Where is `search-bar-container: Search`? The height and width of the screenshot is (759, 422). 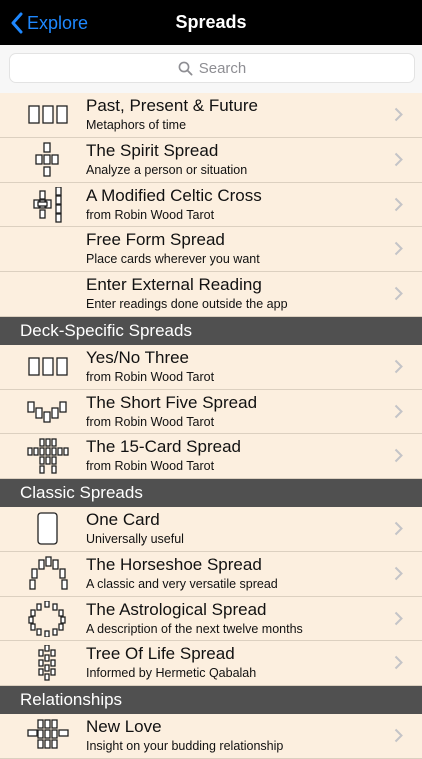 search-bar-container: Search is located at coordinates (211, 69).